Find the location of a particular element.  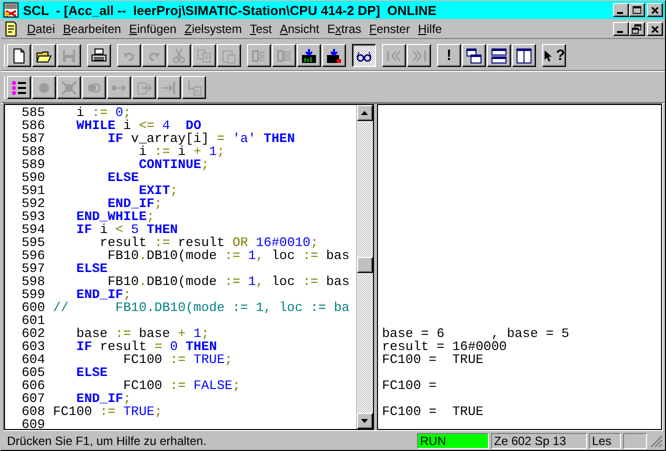

help-button: ? is located at coordinates (554, 56).